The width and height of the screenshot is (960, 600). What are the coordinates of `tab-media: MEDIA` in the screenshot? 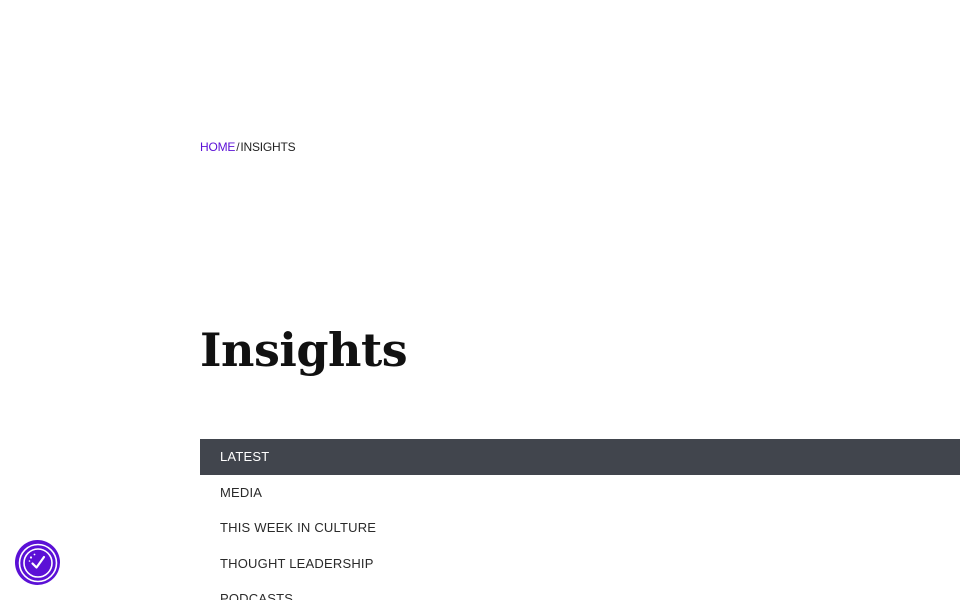 It's located at (580, 493).